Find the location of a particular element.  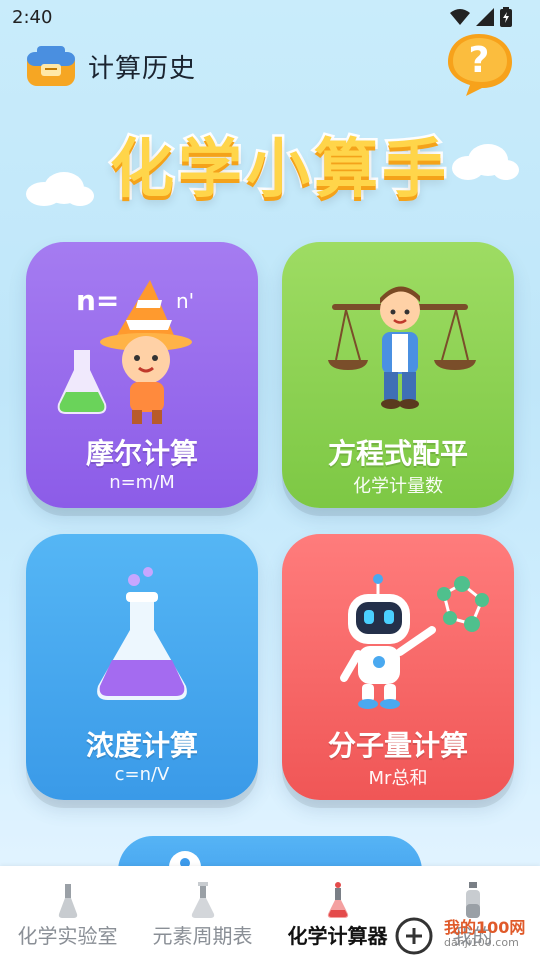

concentration-card: 浓度计算 c=n/V is located at coordinates (142, 667).